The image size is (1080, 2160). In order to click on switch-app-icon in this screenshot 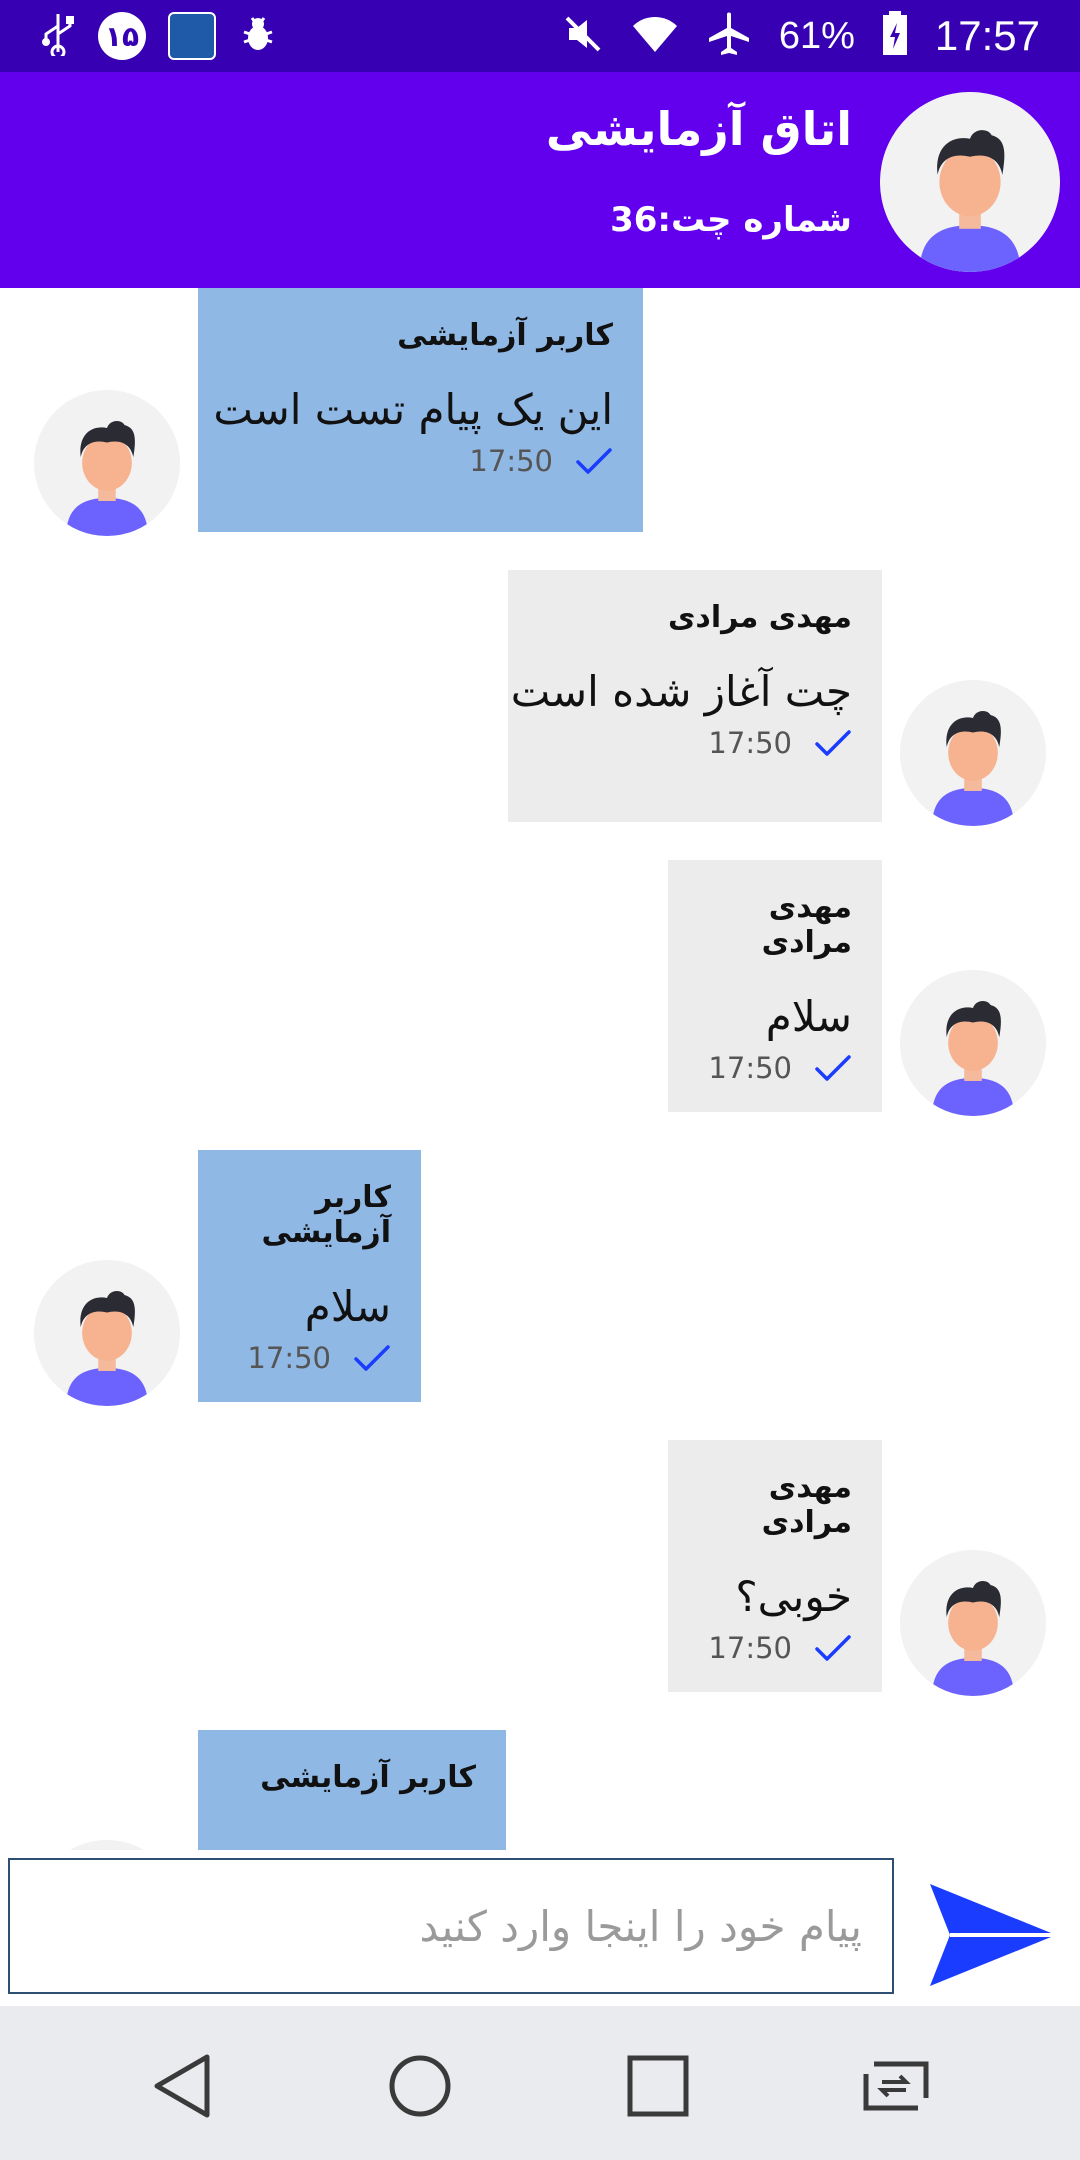, I will do `click(896, 2086)`.